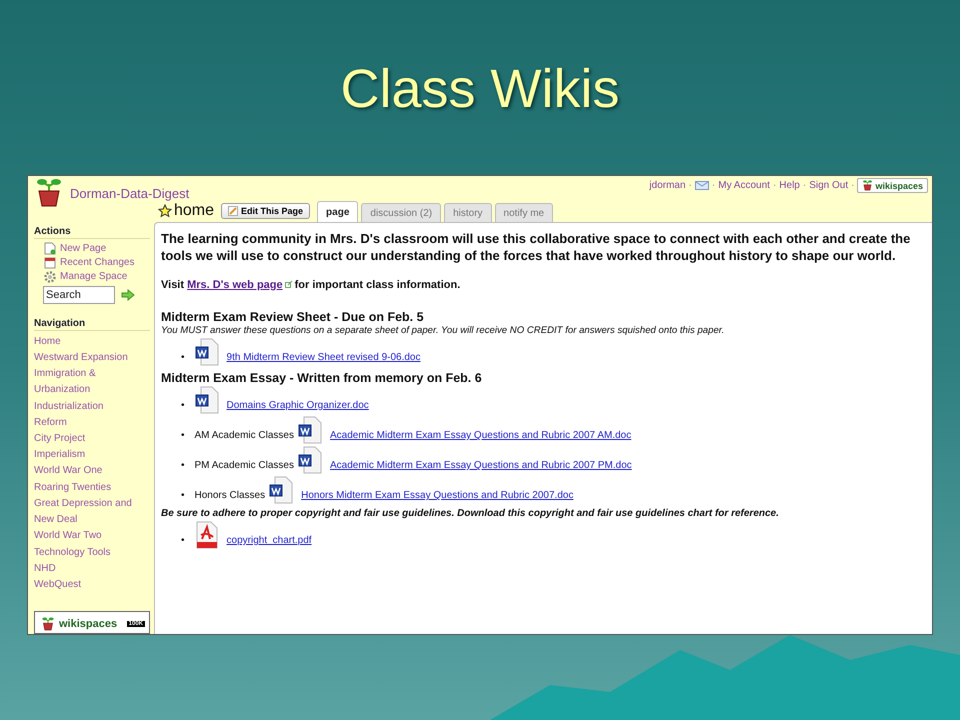 The width and height of the screenshot is (960, 720). What do you see at coordinates (789, 185) in the screenshot?
I see `account-link: Help` at bounding box center [789, 185].